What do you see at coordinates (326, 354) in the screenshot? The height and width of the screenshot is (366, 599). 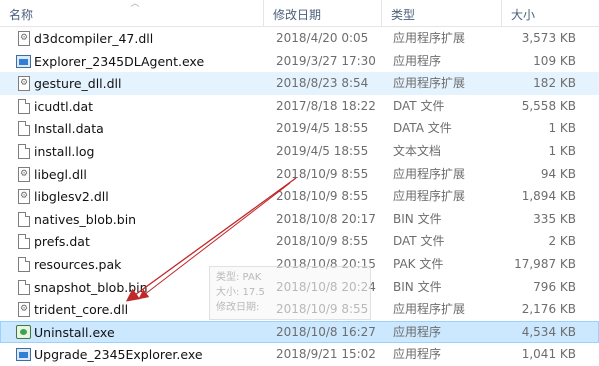 I see `file-modified-date: 2018/9/21 15:02` at bounding box center [326, 354].